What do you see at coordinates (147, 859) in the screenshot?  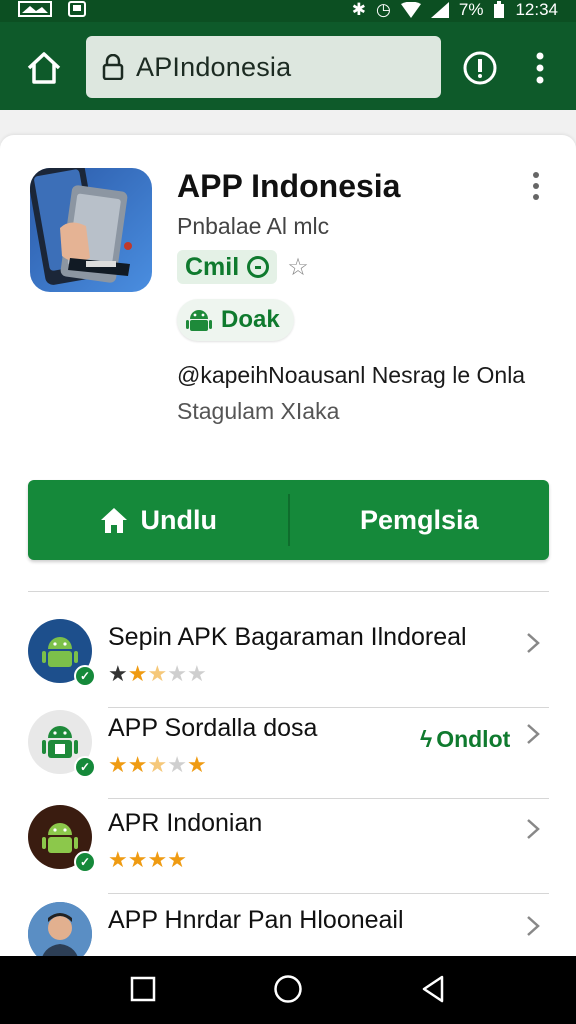 I see `rating-stars: ★★★★` at bounding box center [147, 859].